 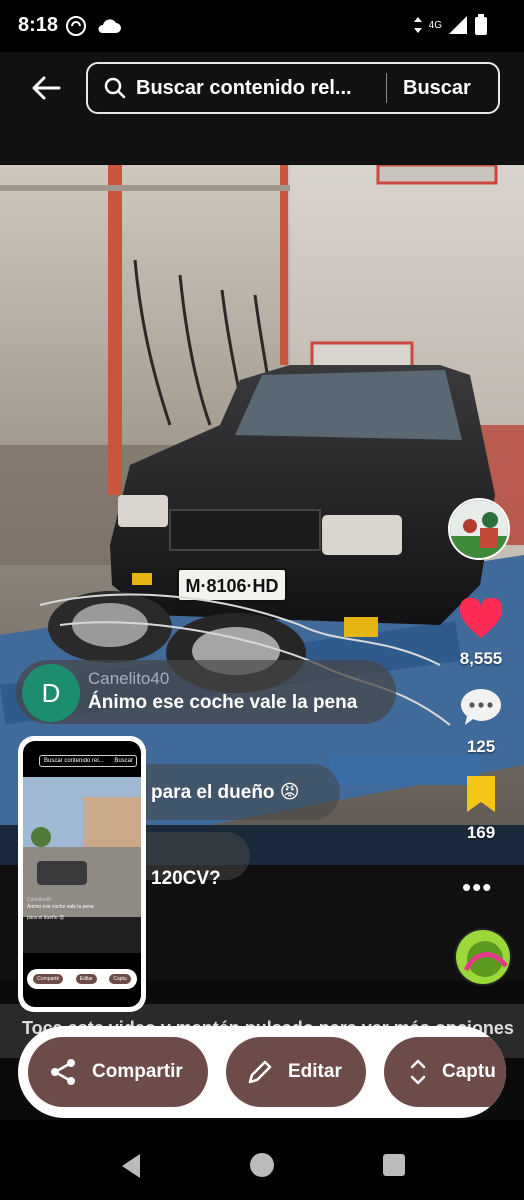 I want to click on save-button: 169, so click(x=481, y=808).